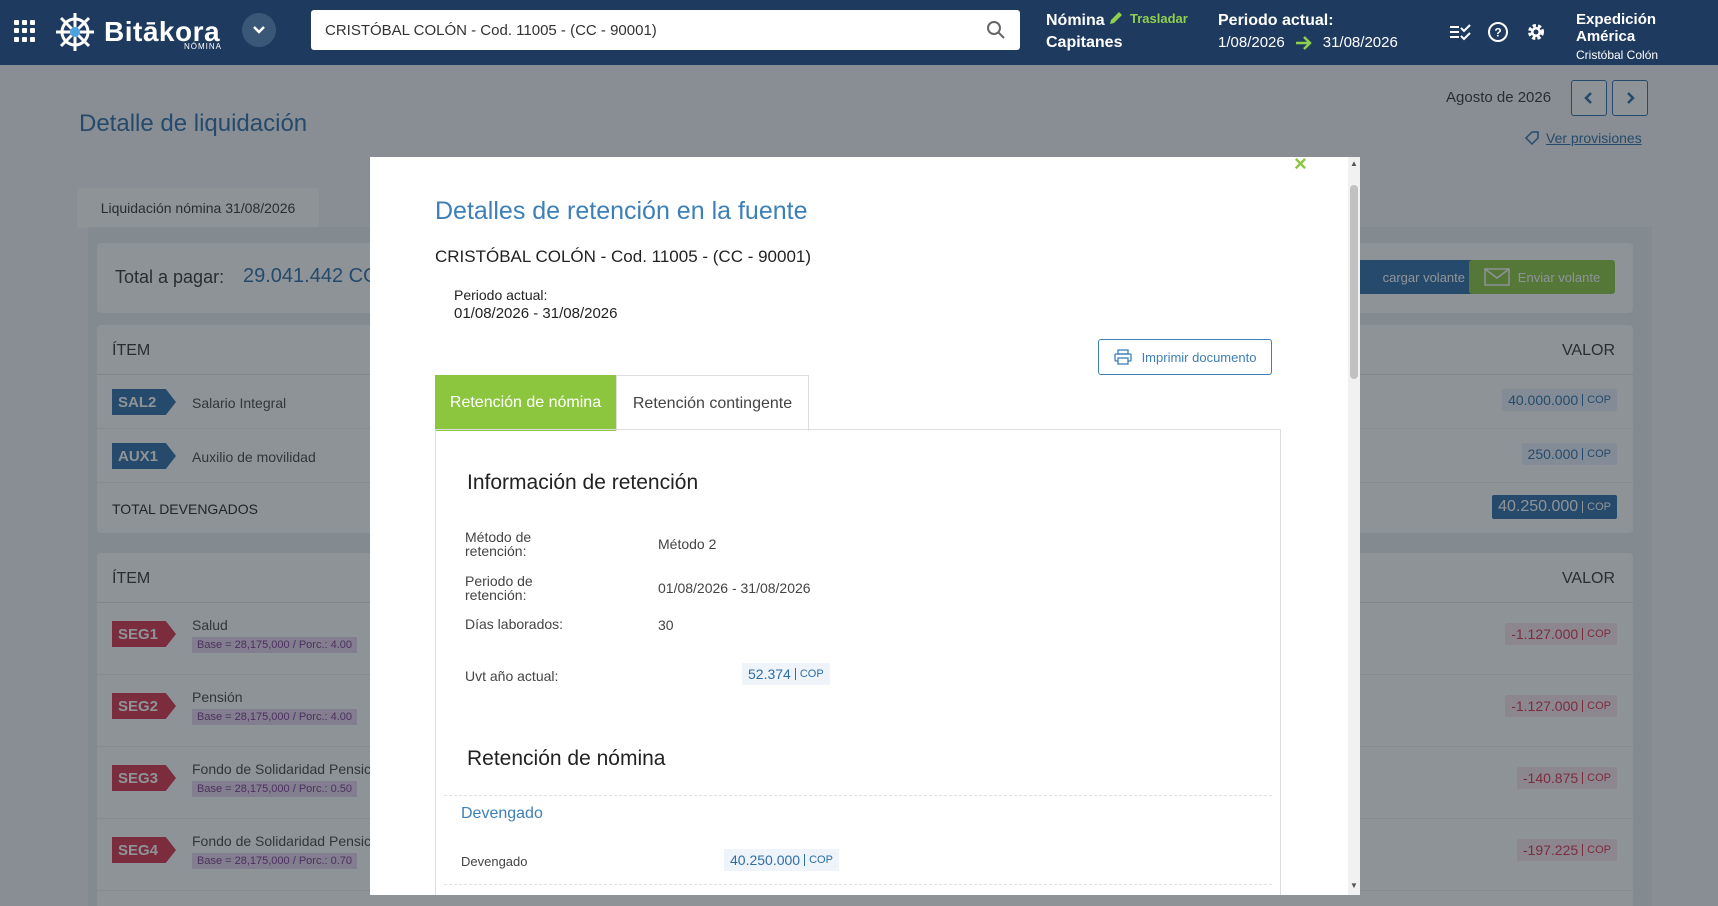  I want to click on scroll-down-arrow: ▼, so click(1354, 885).